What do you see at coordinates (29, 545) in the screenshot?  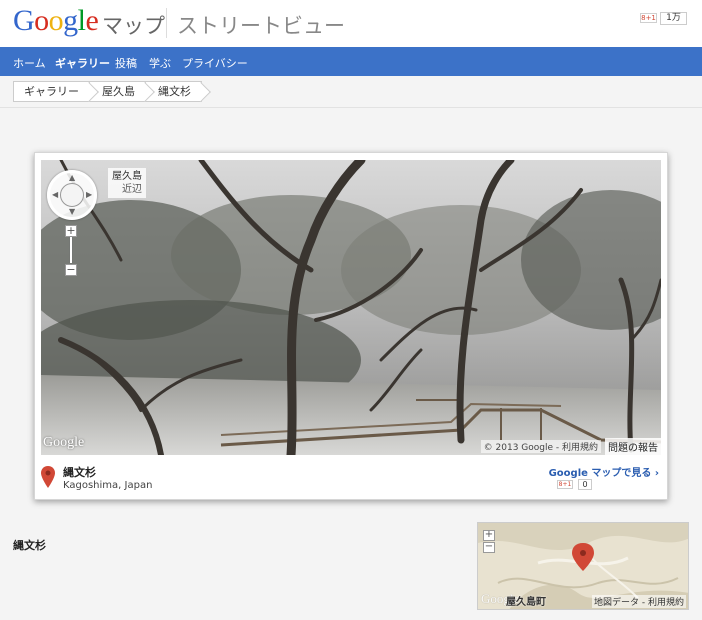 I see `page-title: 縄文杉` at bounding box center [29, 545].